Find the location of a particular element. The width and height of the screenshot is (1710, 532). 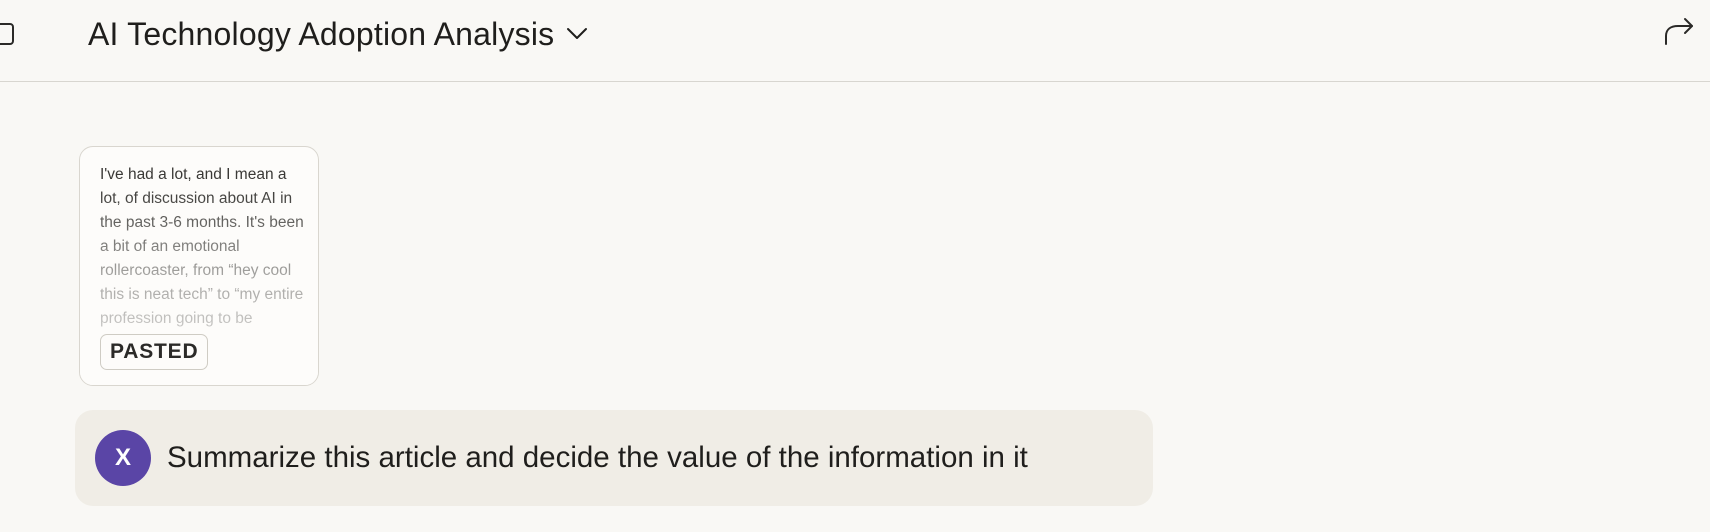

share-arrow-icon is located at coordinates (1679, 33).